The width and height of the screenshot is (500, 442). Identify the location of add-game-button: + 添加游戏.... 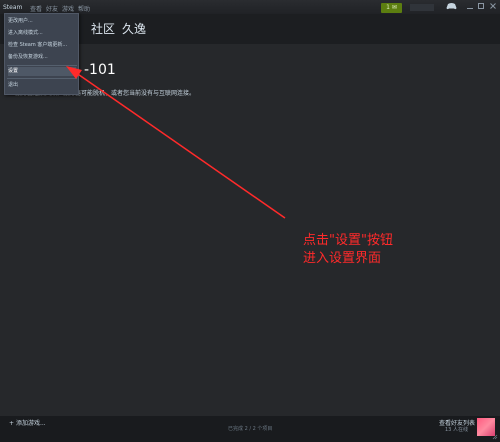
(27, 422).